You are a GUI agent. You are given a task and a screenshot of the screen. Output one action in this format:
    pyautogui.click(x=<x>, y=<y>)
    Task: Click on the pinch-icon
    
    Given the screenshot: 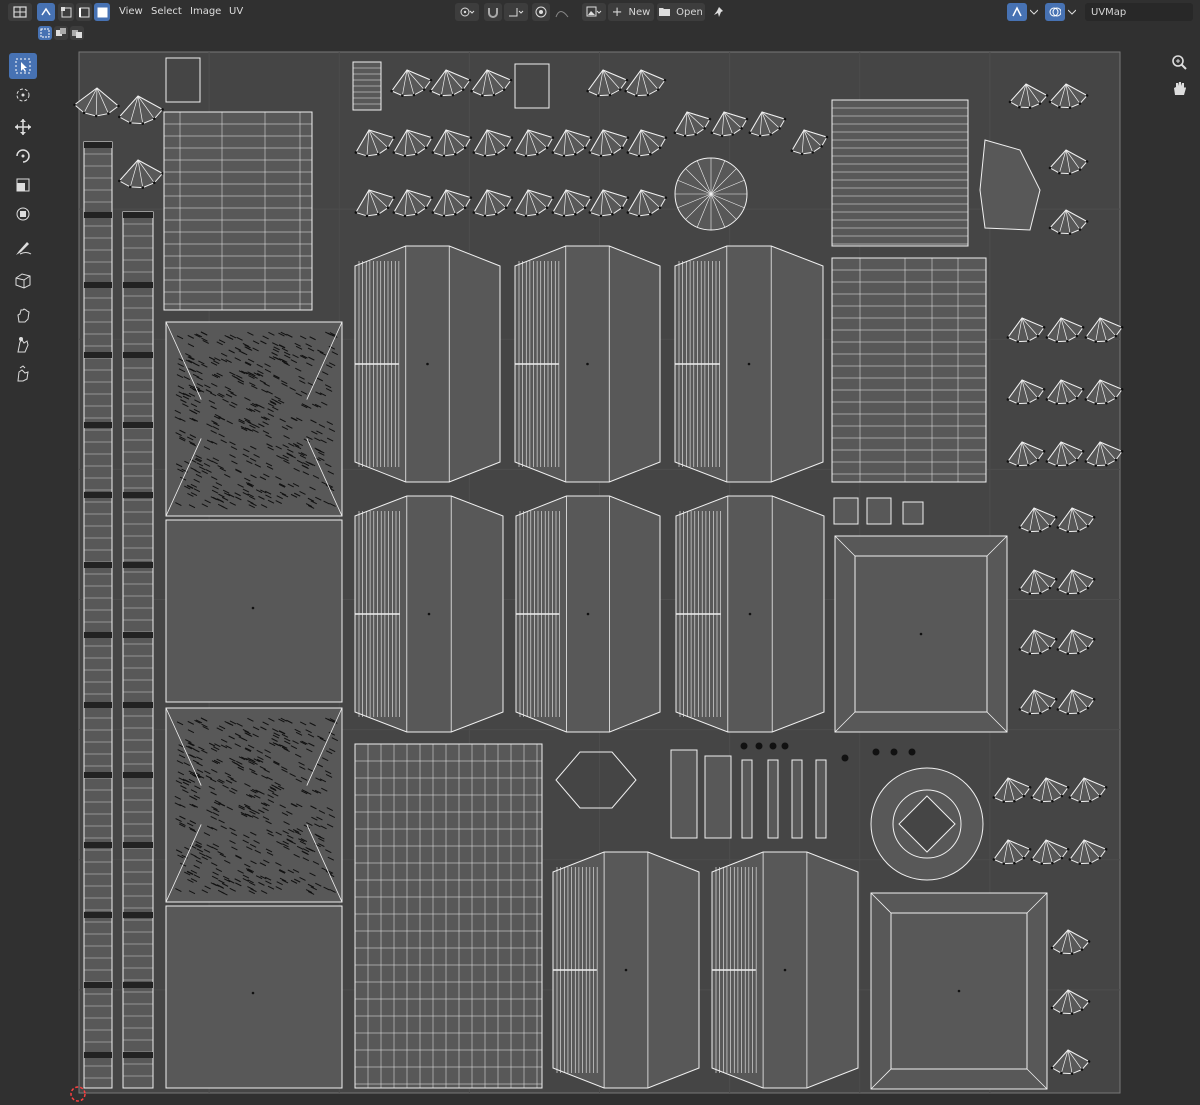 What is the action you would take?
    pyautogui.click(x=23, y=373)
    